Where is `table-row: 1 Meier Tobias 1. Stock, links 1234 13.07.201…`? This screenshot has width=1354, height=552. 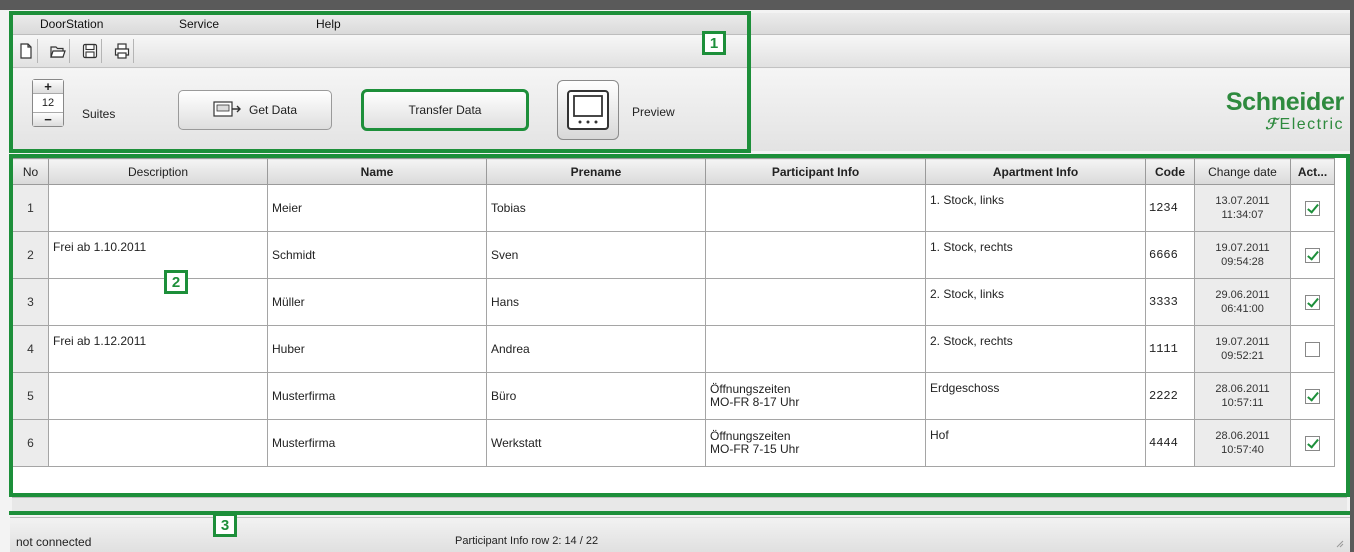 table-row: 1 Meier Tobias 1. Stock, links 1234 13.07.201… is located at coordinates (673, 208).